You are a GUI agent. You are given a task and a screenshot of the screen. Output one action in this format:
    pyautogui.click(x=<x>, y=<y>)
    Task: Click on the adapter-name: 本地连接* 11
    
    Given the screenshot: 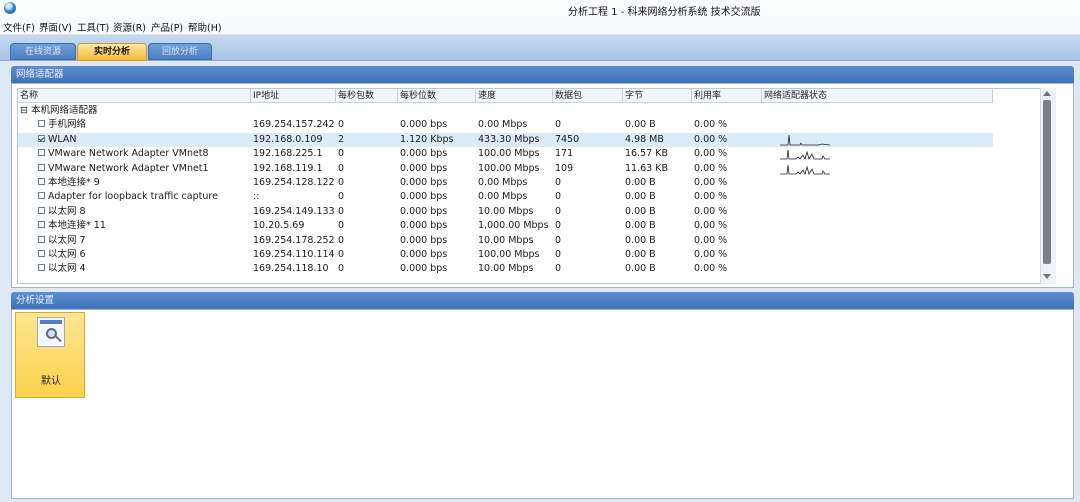 What is the action you would take?
    pyautogui.click(x=72, y=226)
    